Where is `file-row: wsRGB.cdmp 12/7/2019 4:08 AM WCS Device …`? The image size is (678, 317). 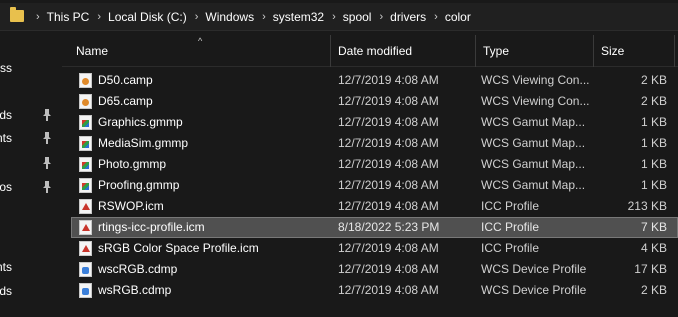 file-row: wsRGB.cdmp 12/7/2019 4:08 AM WCS Device … is located at coordinates (374, 290).